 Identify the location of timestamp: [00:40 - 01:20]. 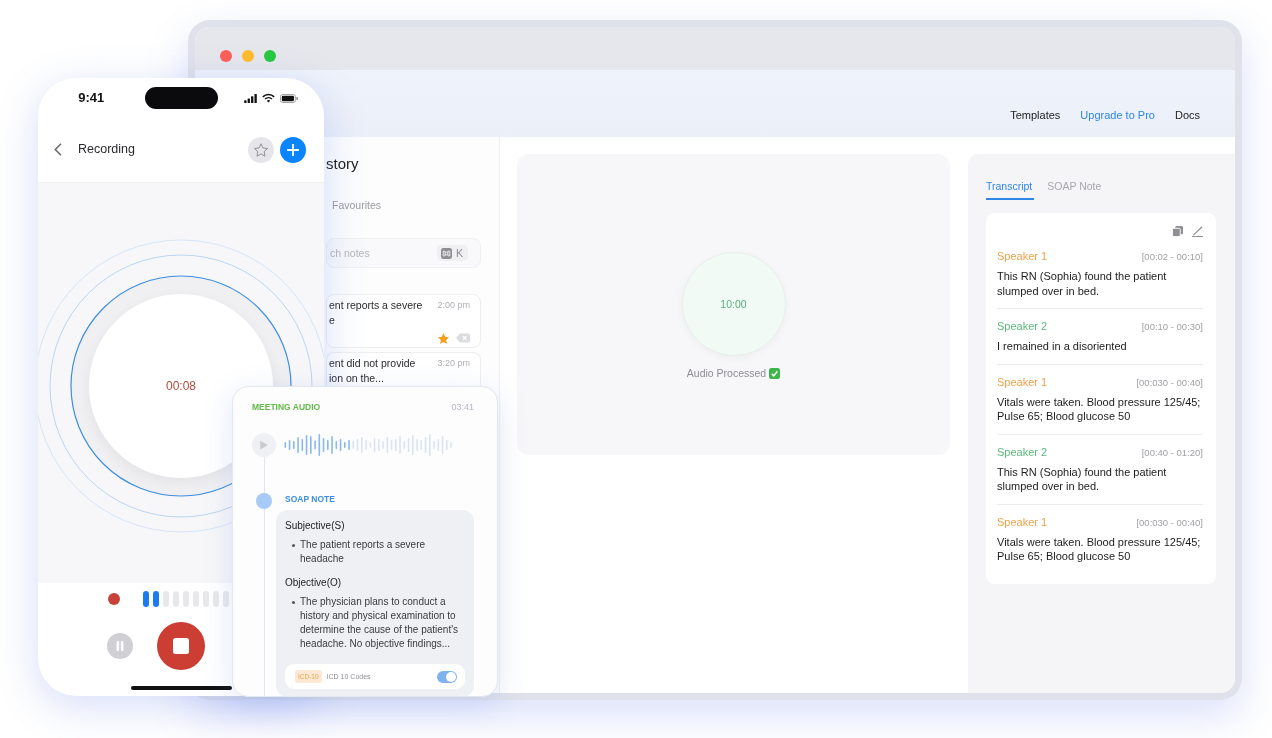
(1172, 452).